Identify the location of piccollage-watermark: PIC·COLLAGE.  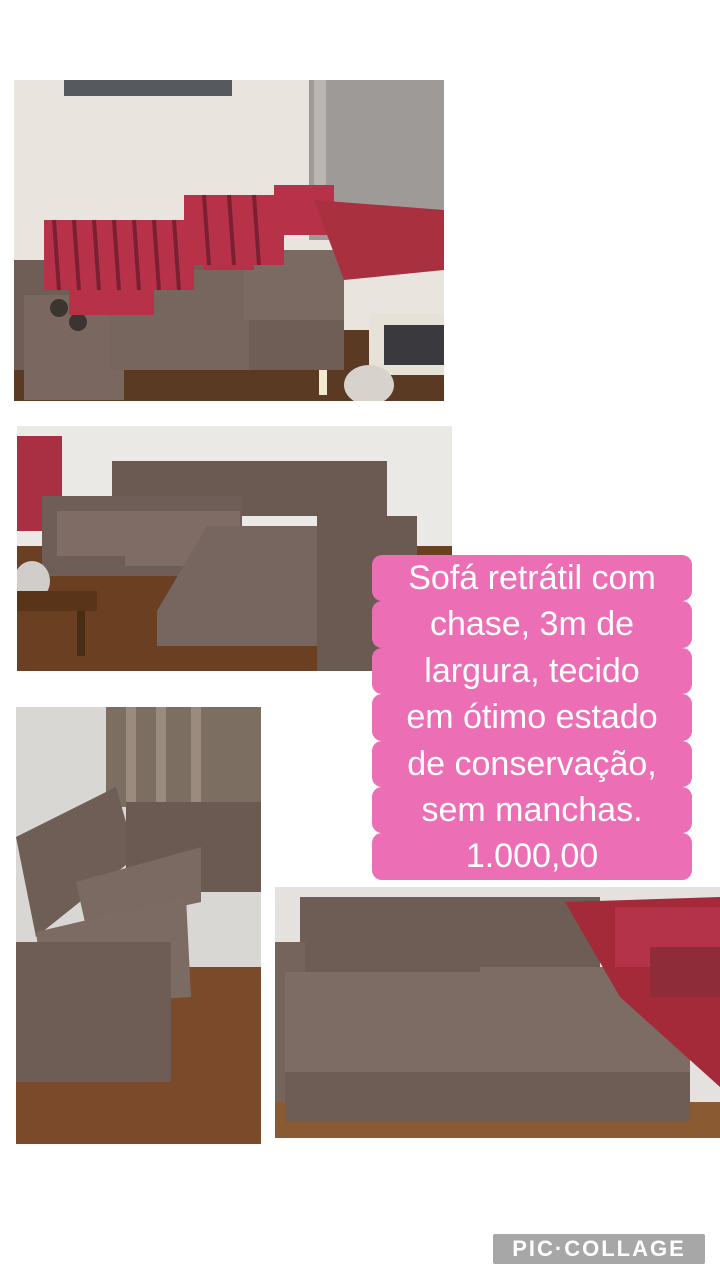
(599, 1249).